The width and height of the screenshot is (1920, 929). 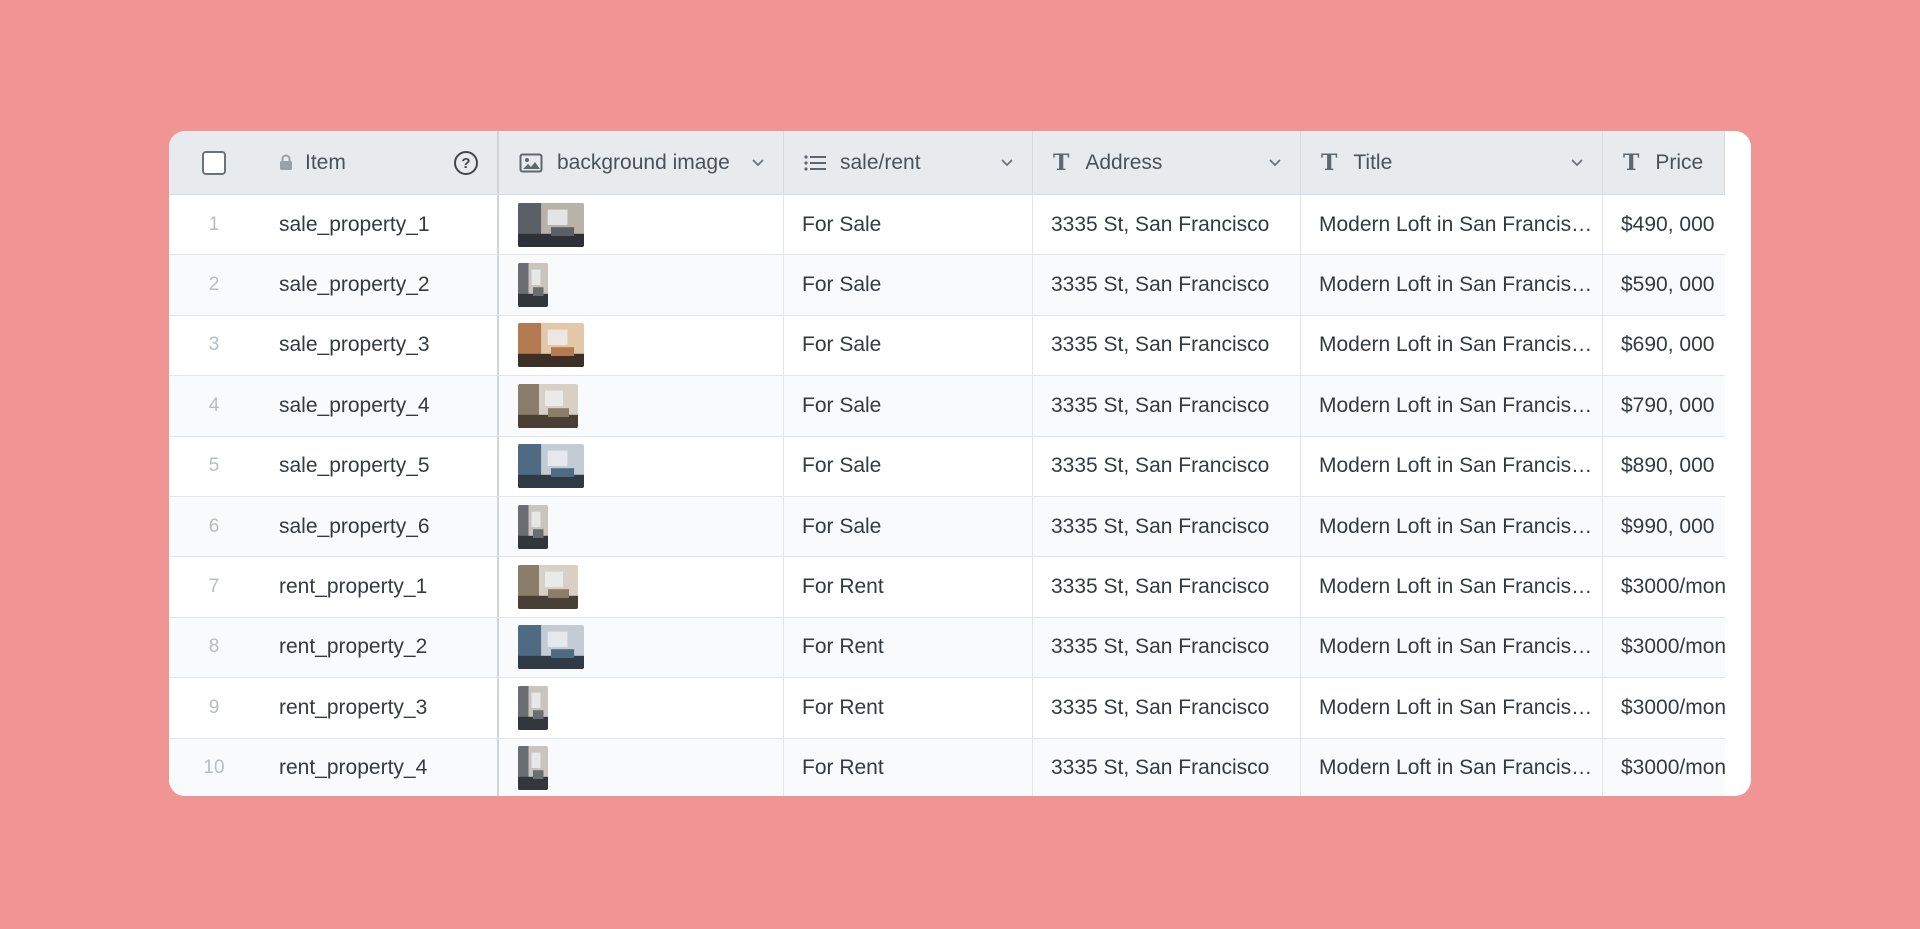 I want to click on column-header-label: sale/rent, so click(x=880, y=162).